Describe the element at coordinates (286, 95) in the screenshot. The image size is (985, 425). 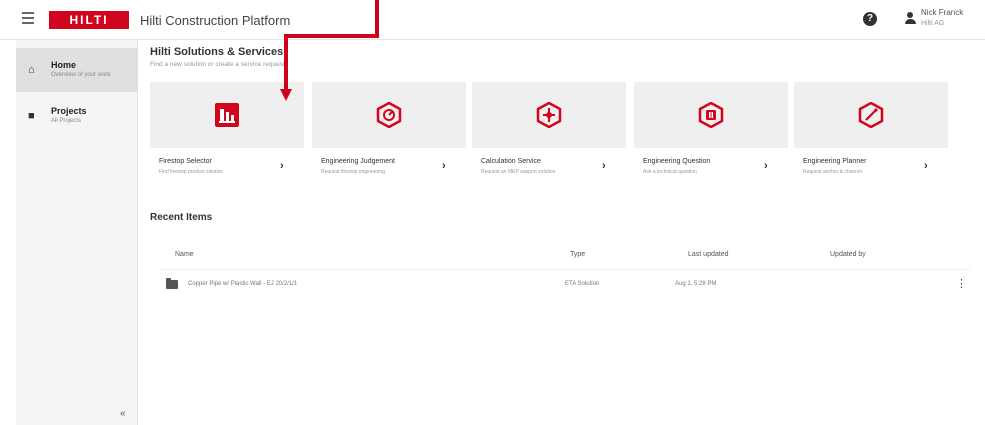
I see `annotation-arrowhead` at that location.